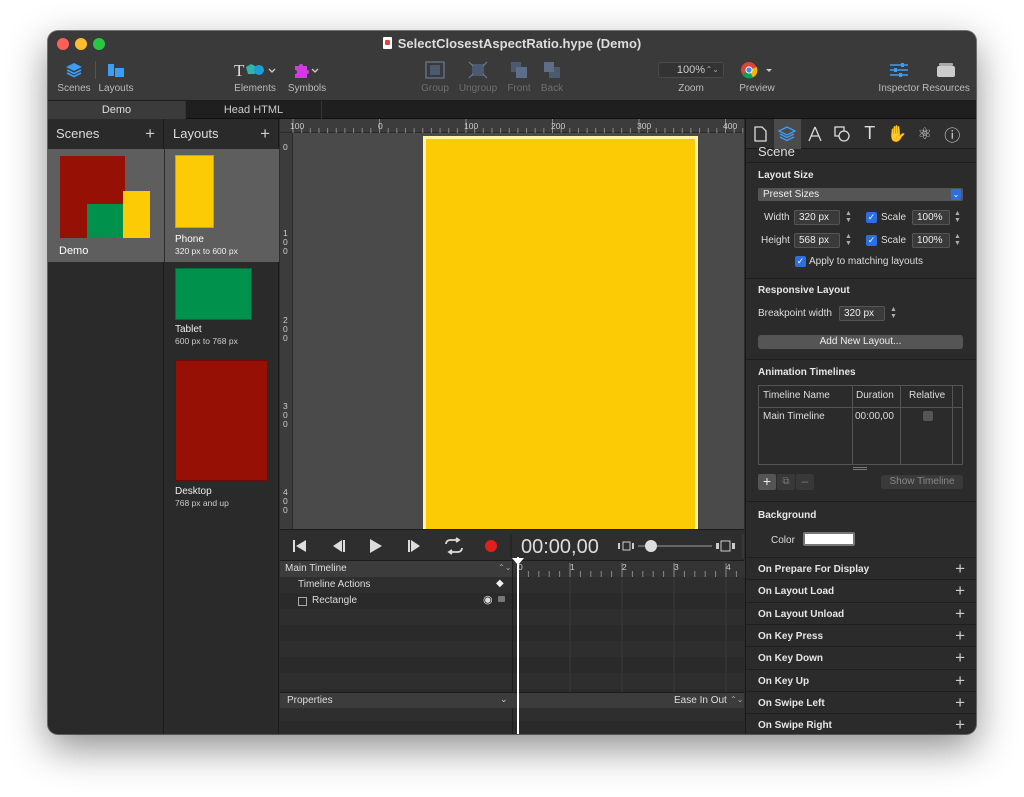 This screenshot has height=797, width=1024. What do you see at coordinates (116, 110) in the screenshot?
I see `tab-demo: Demo` at bounding box center [116, 110].